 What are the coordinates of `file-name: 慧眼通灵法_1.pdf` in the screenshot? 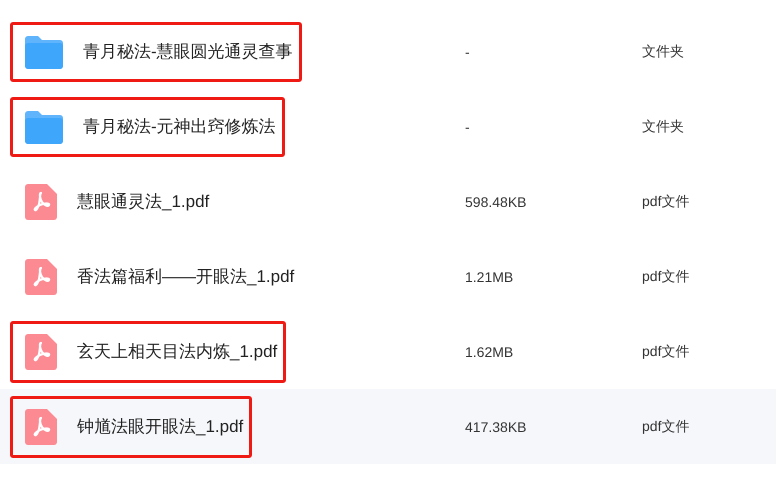 It's located at (143, 201).